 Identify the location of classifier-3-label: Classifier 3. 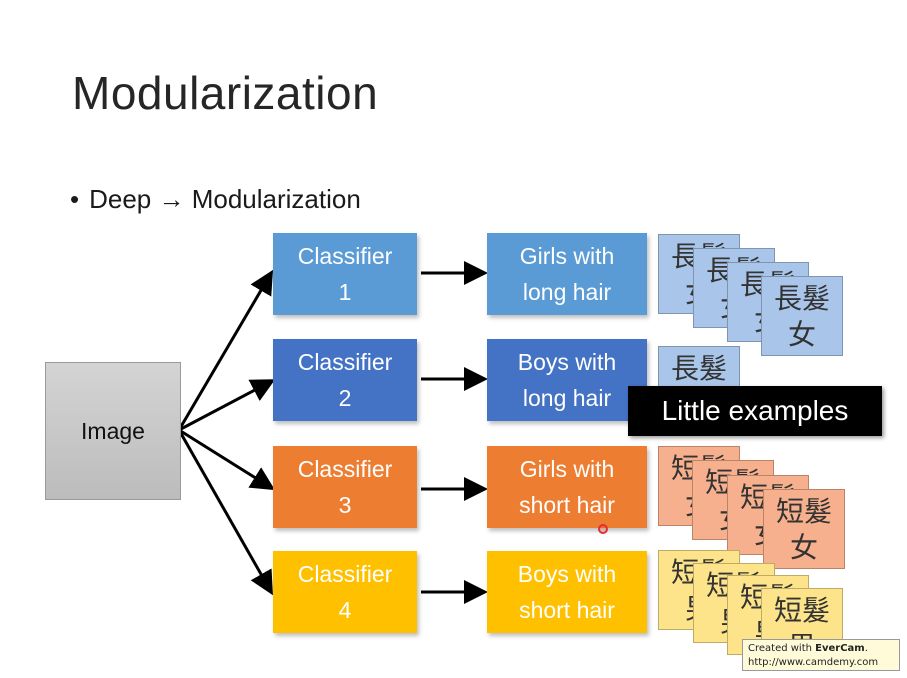
(345, 487).